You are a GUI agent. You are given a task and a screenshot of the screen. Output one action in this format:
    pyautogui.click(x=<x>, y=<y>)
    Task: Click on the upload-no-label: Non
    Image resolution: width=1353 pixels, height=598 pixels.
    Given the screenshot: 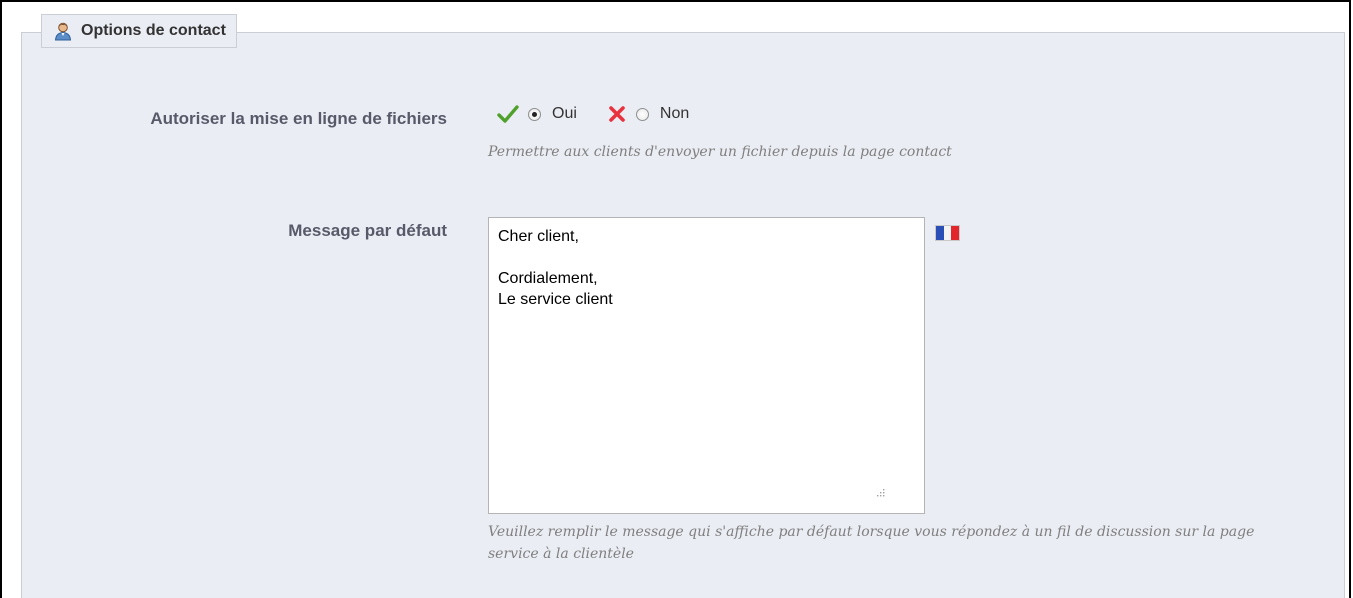 What is the action you would take?
    pyautogui.click(x=674, y=114)
    